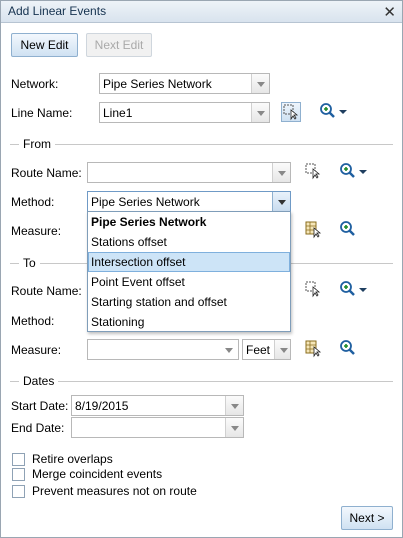 This screenshot has height=538, width=403. Describe the element at coordinates (40, 406) in the screenshot. I see `start-date-label: Start Date:` at that location.